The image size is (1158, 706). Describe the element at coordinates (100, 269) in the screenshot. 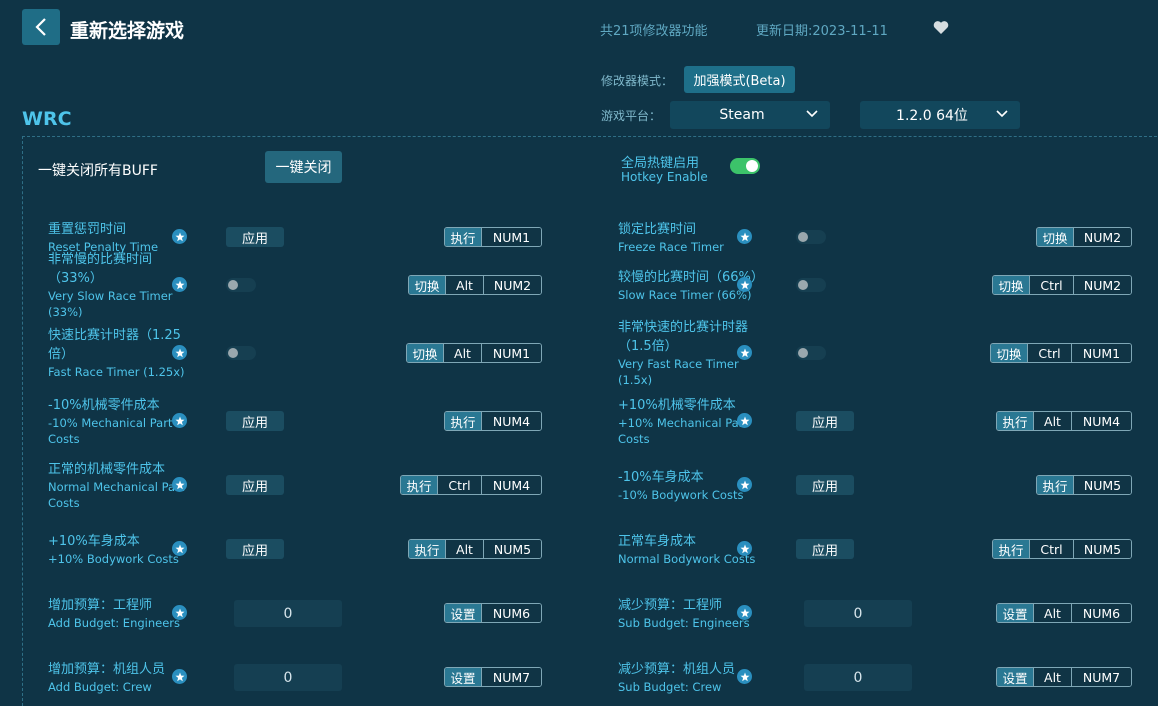

I see `option-name-cn: 非常慢的比赛时间（33%）` at that location.